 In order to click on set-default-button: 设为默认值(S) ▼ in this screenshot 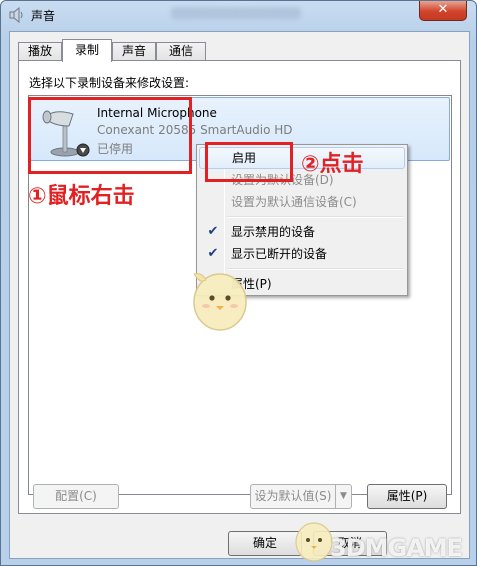, I will do `click(301, 496)`.